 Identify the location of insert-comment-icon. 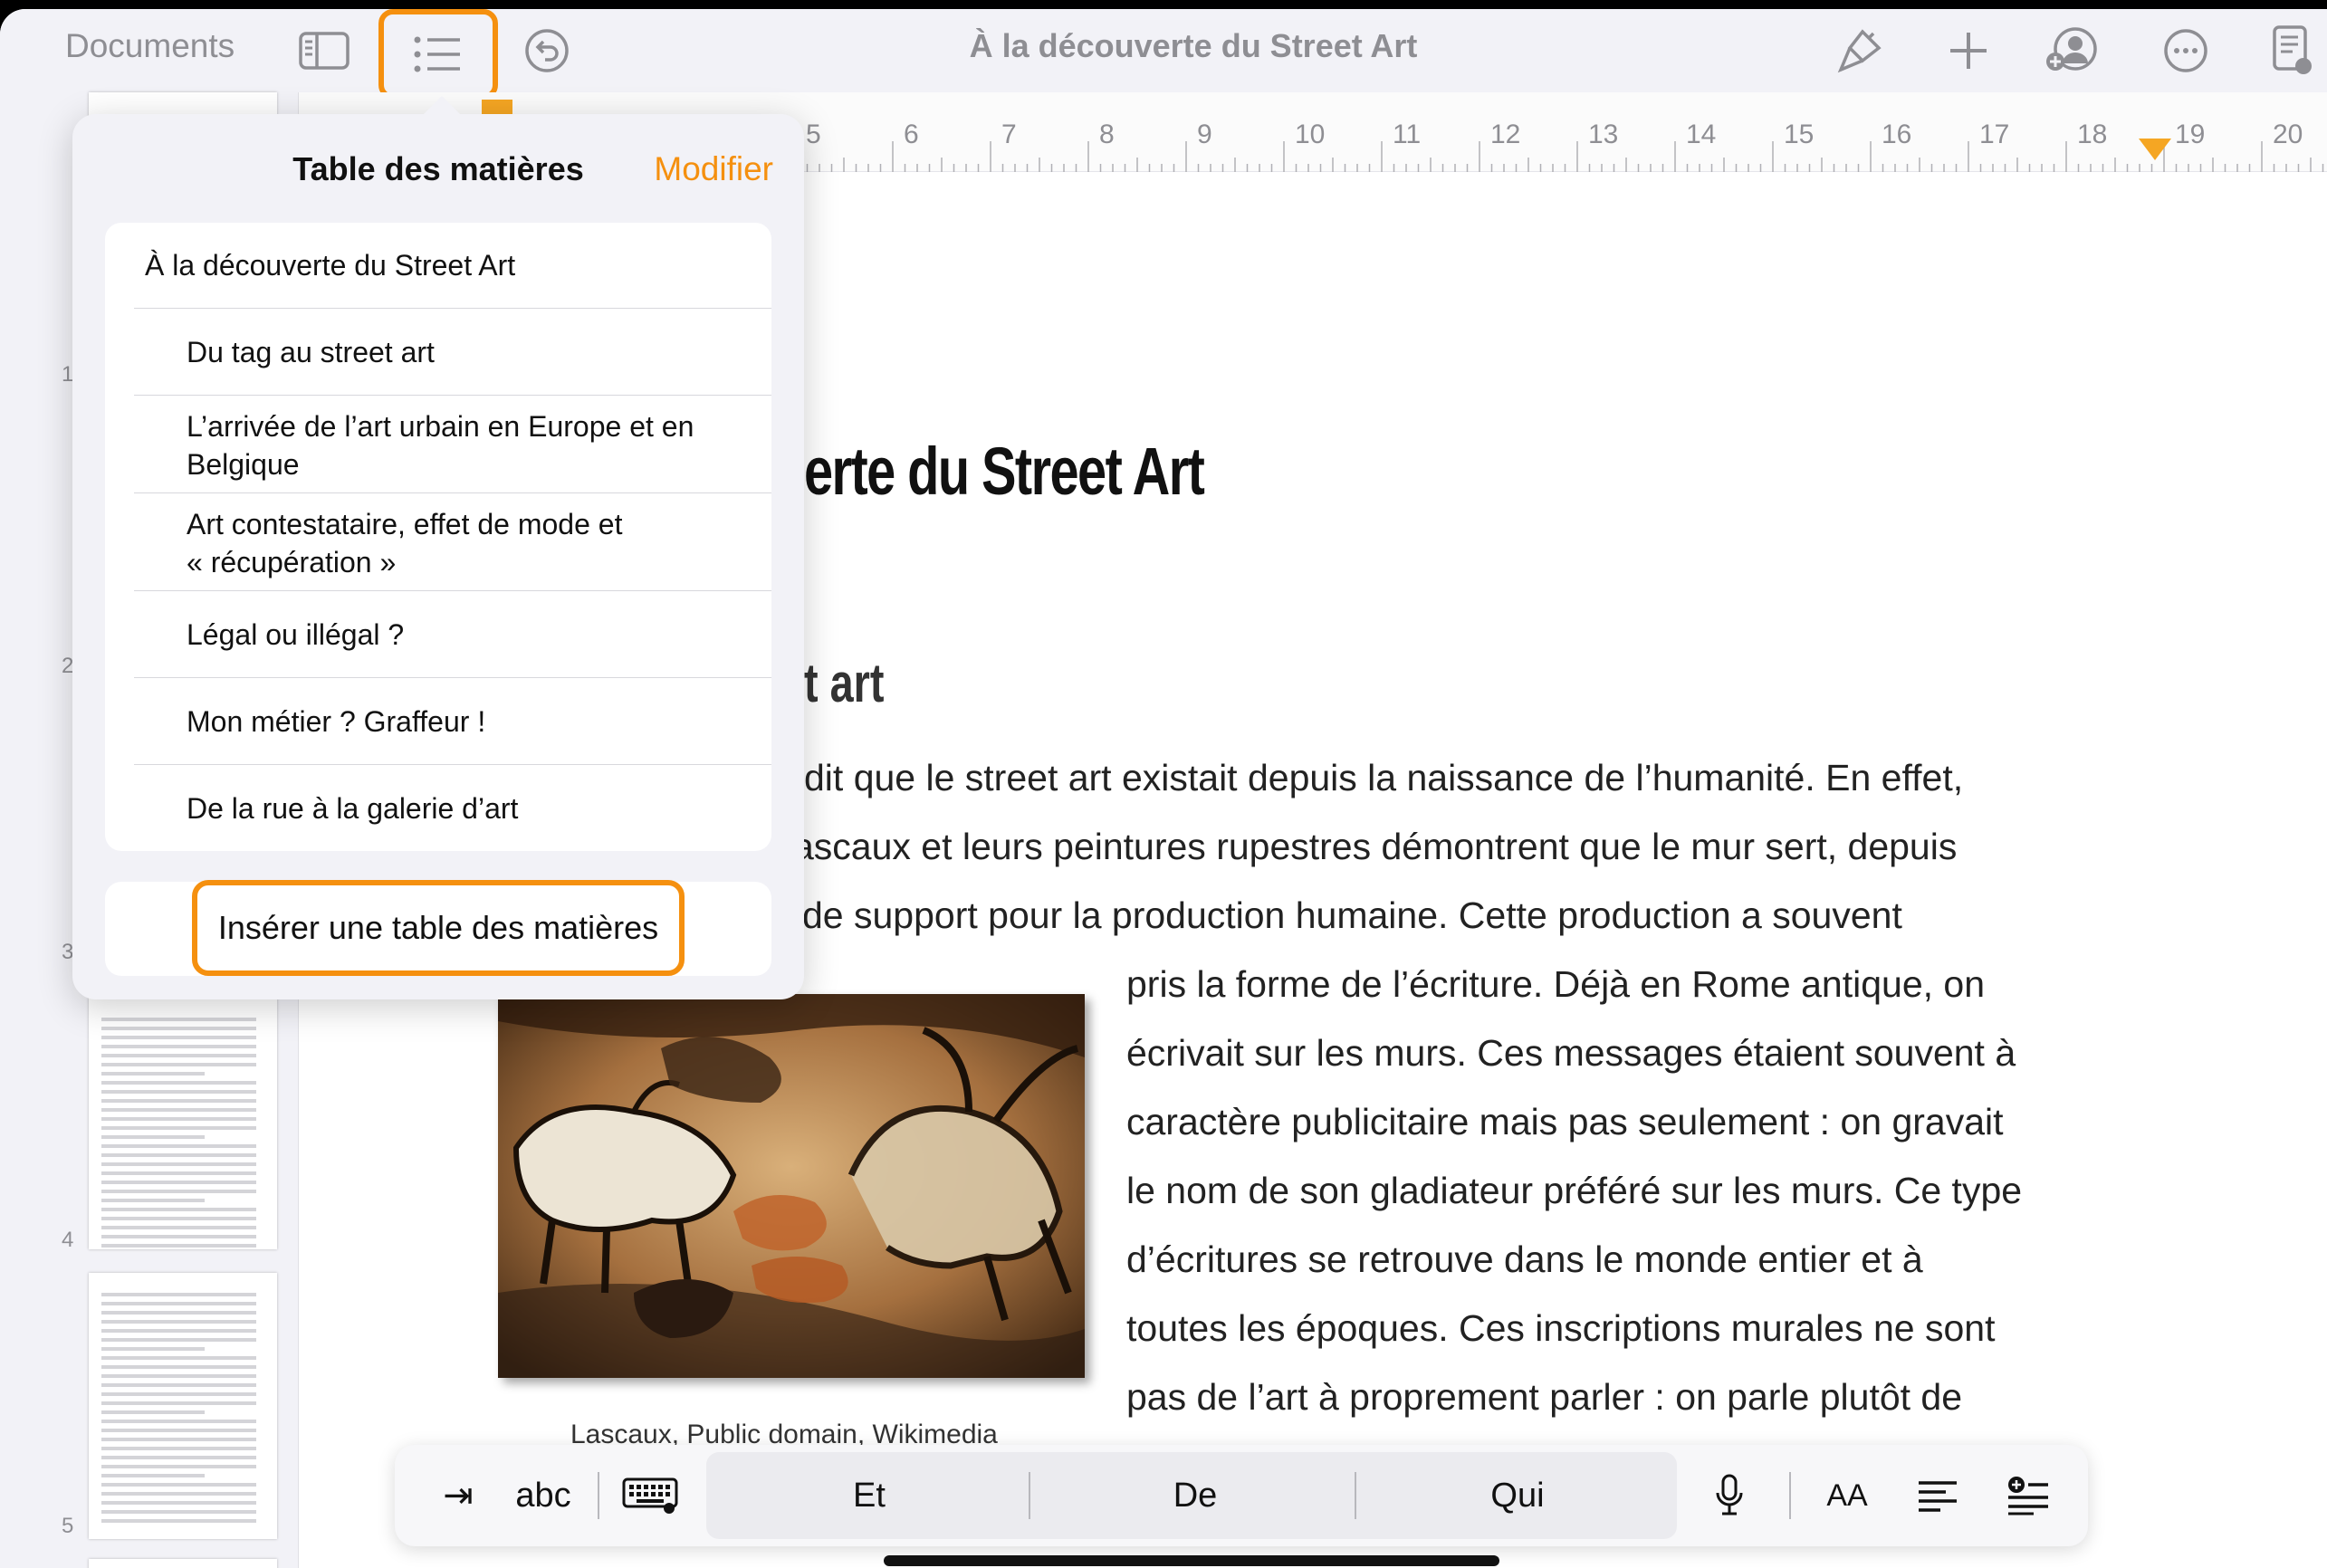
(2028, 1495).